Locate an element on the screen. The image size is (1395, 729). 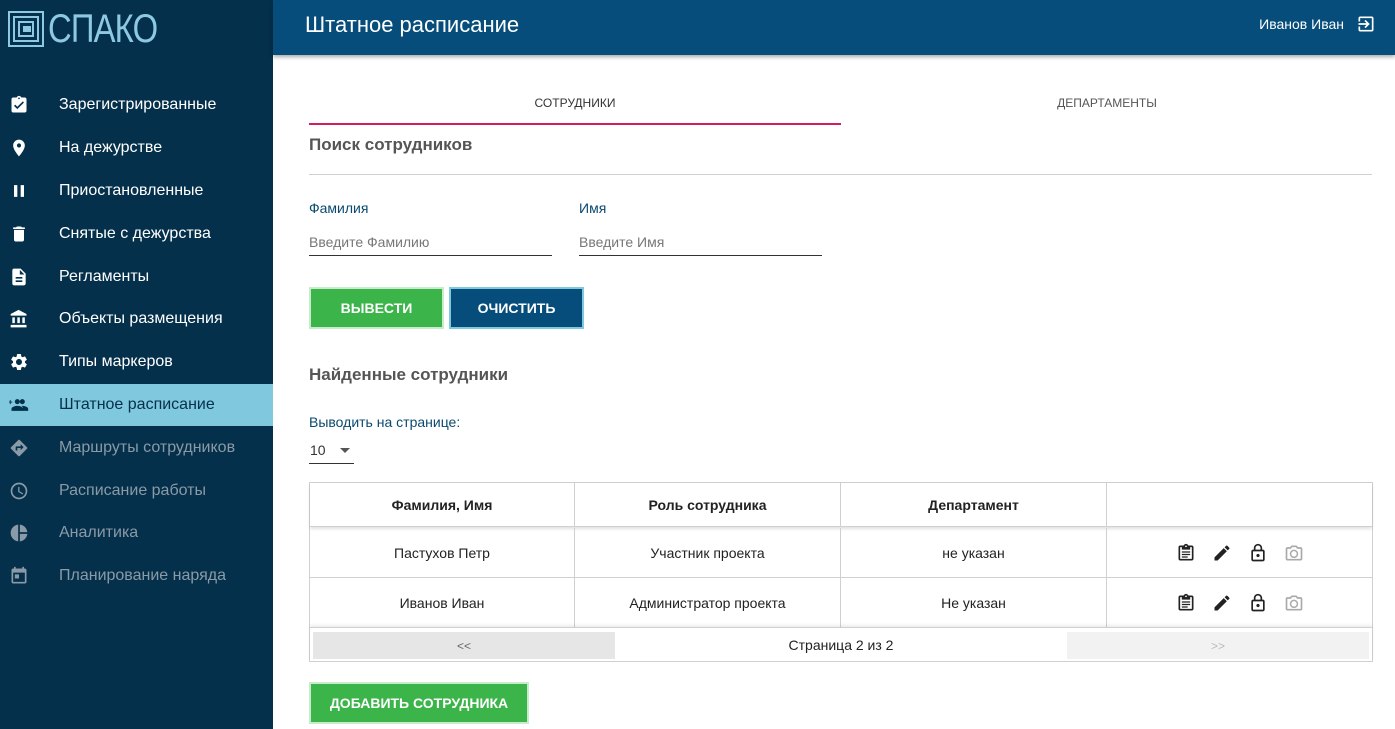
sidebar-item-staff-schedule: Штатное расписание is located at coordinates (136, 405).